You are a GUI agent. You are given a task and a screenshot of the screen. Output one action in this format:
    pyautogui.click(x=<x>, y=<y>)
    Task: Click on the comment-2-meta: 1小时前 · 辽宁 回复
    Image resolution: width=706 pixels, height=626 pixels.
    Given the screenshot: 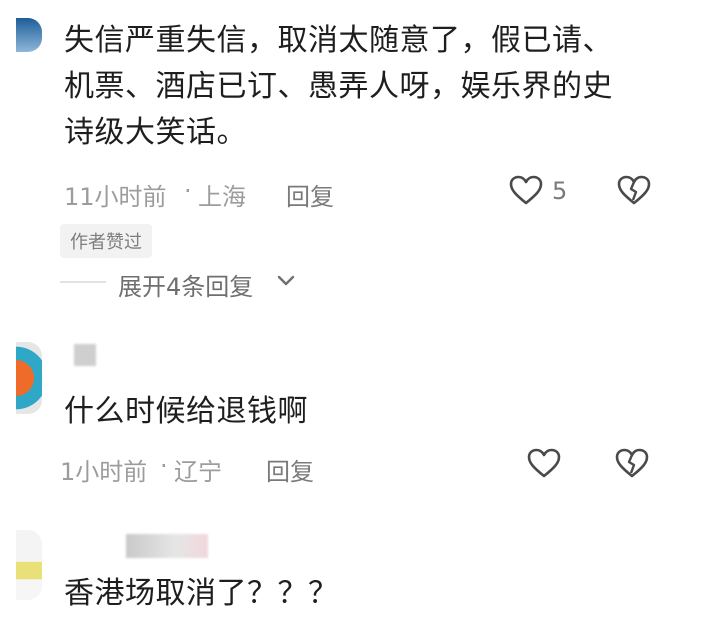 What is the action you would take?
    pyautogui.click(x=372, y=468)
    